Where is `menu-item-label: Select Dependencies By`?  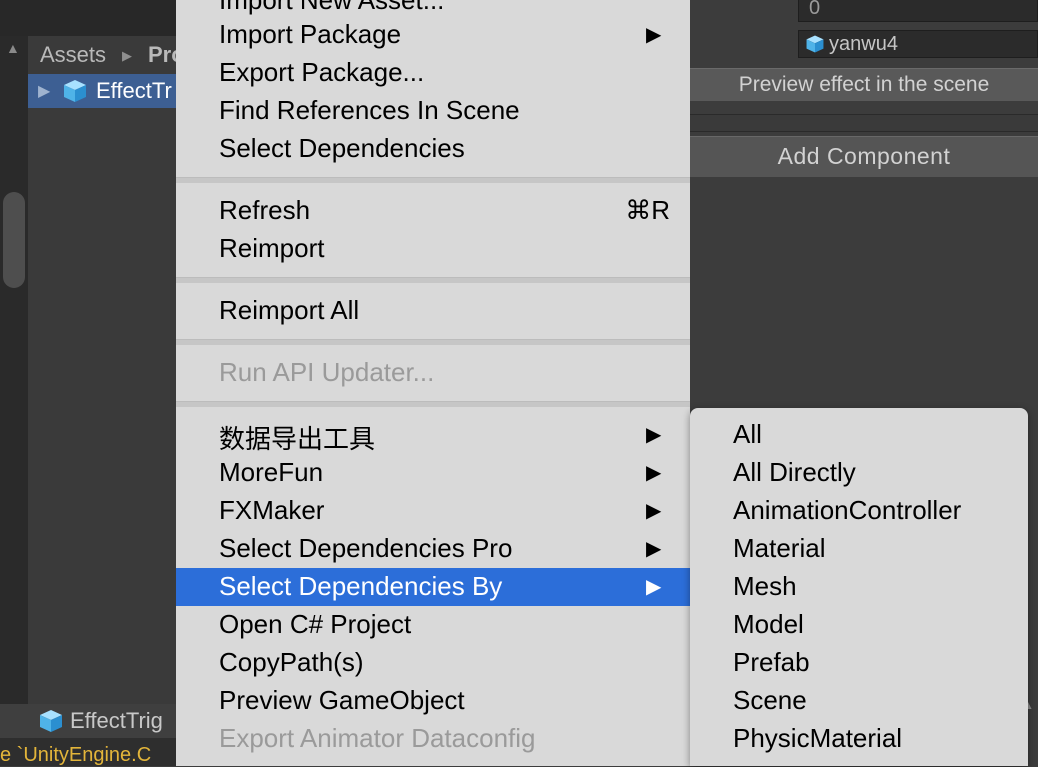
menu-item-label: Select Dependencies By is located at coordinates (361, 586).